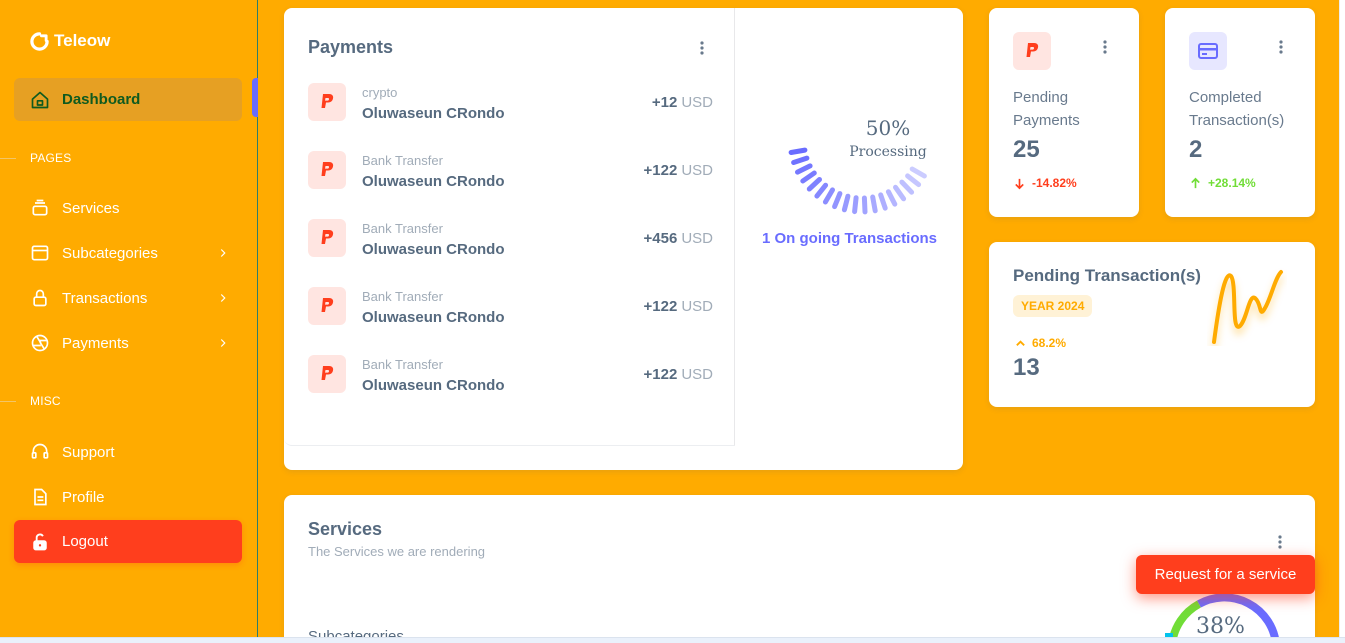 Image resolution: width=1345 pixels, height=643 pixels. What do you see at coordinates (91, 208) in the screenshot?
I see `sidebar-item-label: Services` at bounding box center [91, 208].